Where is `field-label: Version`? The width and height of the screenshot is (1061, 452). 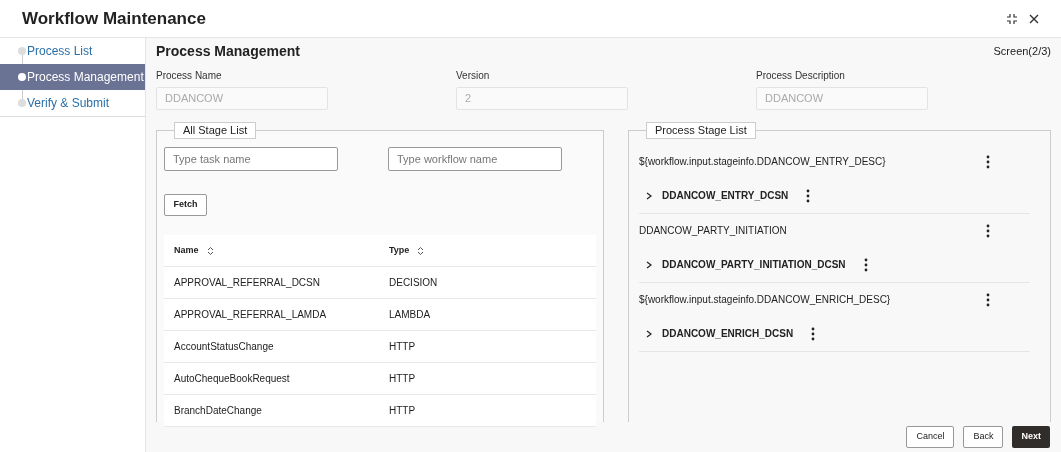 field-label: Version is located at coordinates (473, 76).